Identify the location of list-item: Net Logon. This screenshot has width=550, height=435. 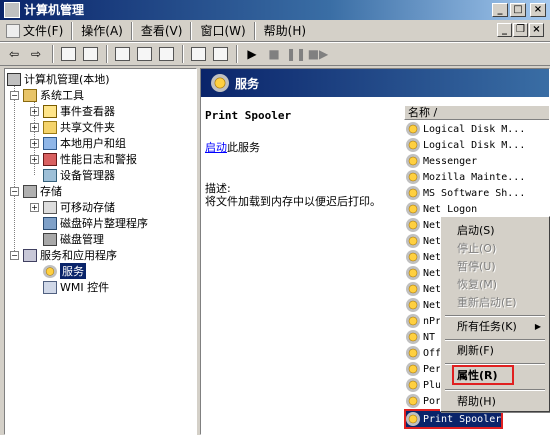
(441, 209).